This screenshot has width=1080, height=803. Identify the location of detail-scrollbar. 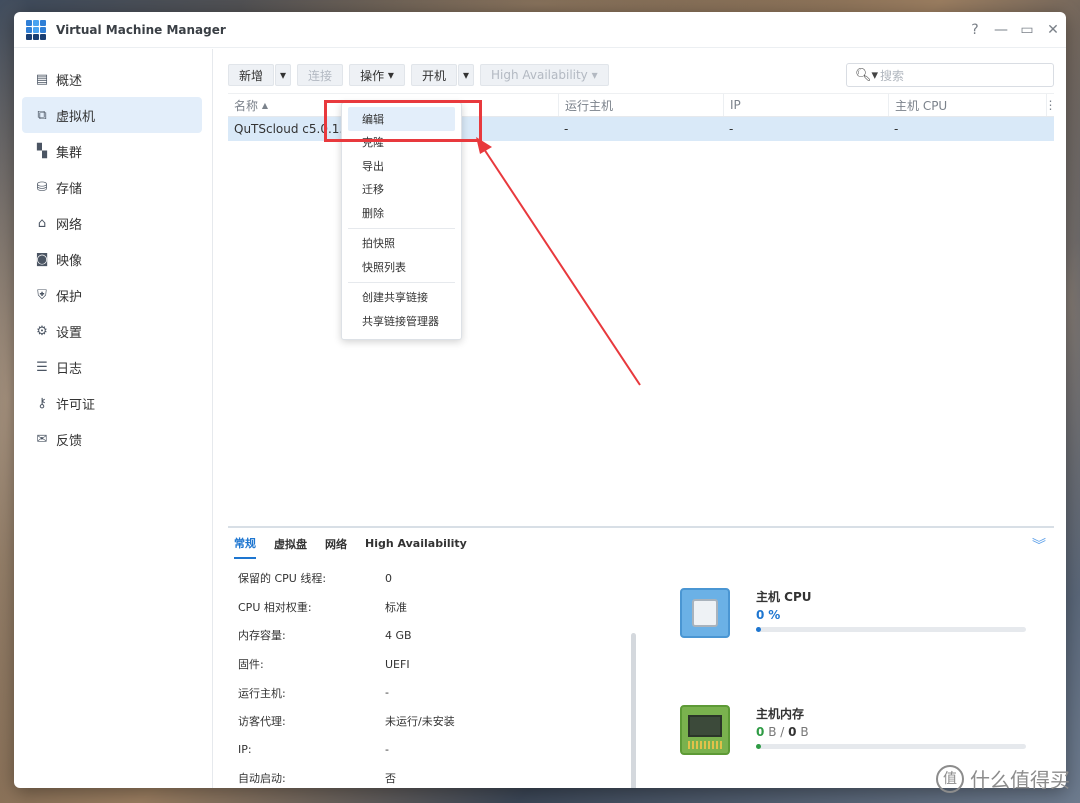
(633, 710).